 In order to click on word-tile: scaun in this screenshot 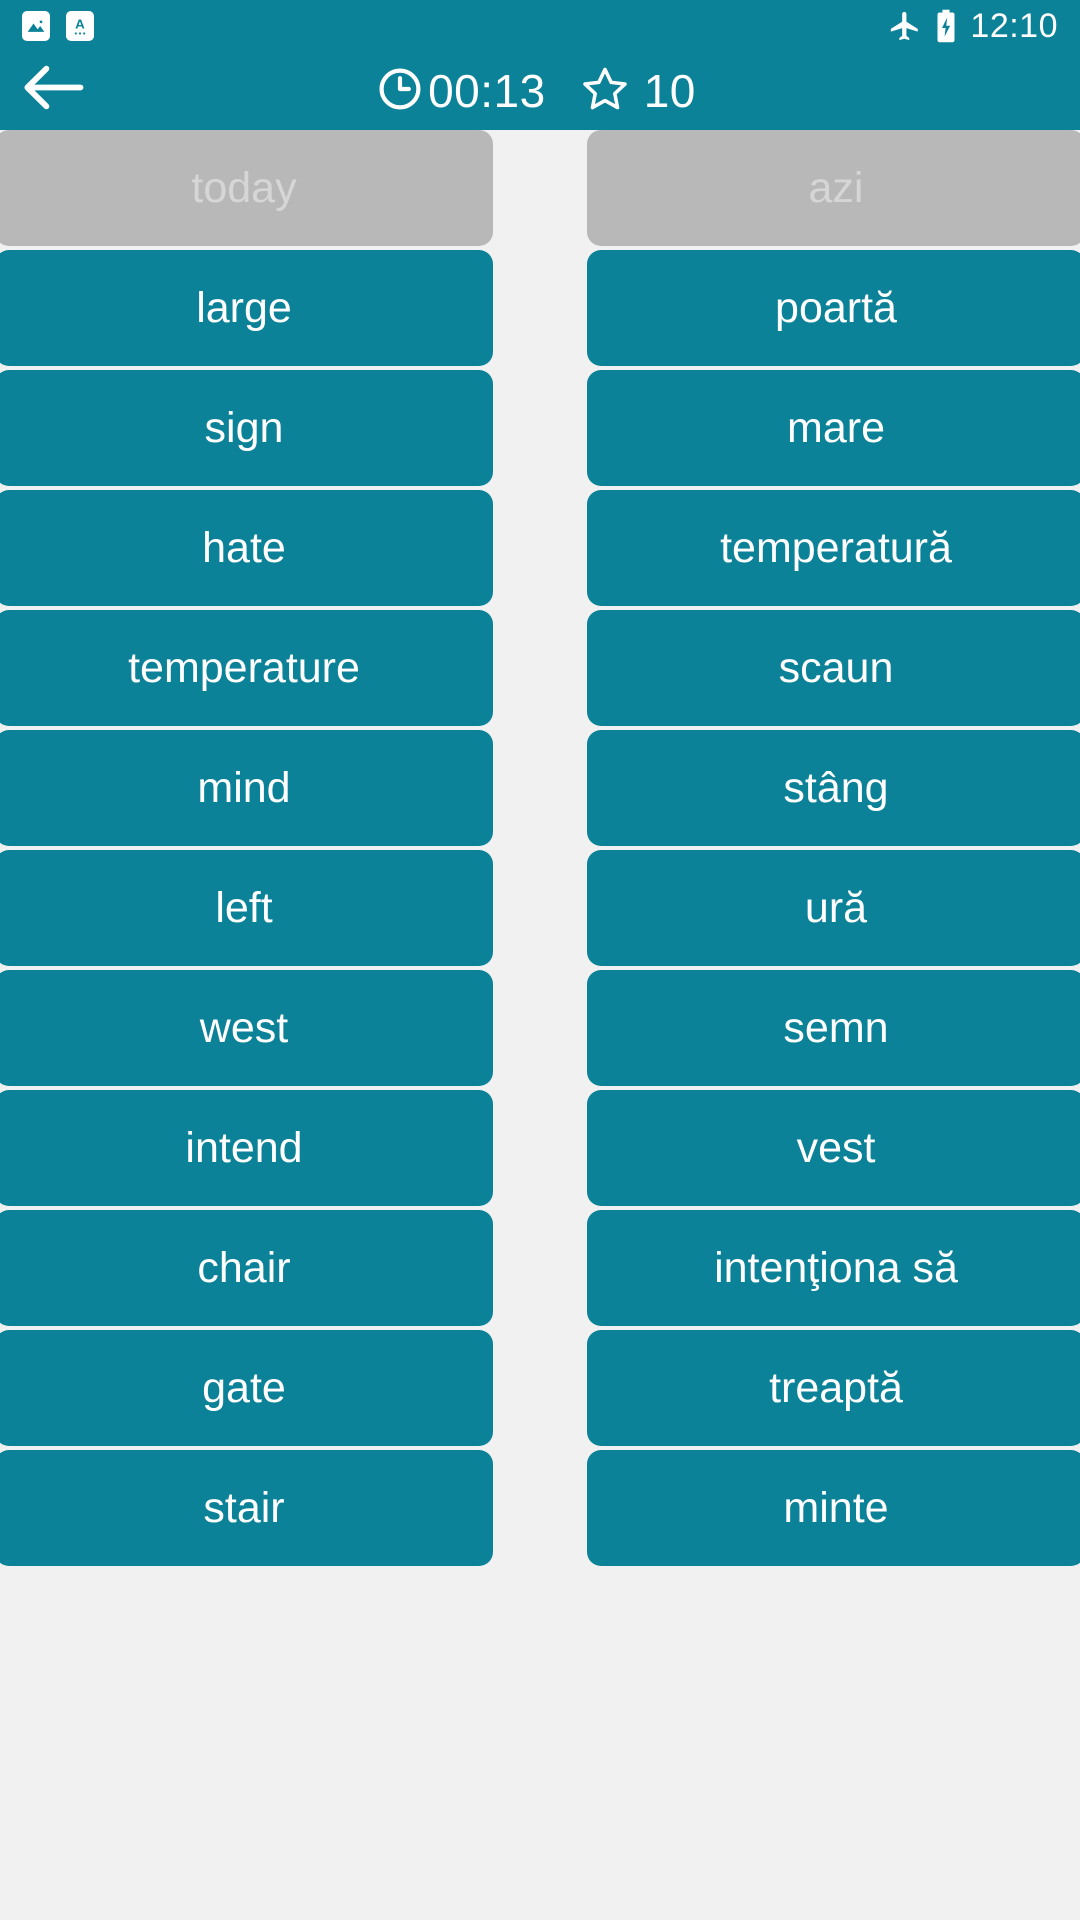, I will do `click(833, 668)`.